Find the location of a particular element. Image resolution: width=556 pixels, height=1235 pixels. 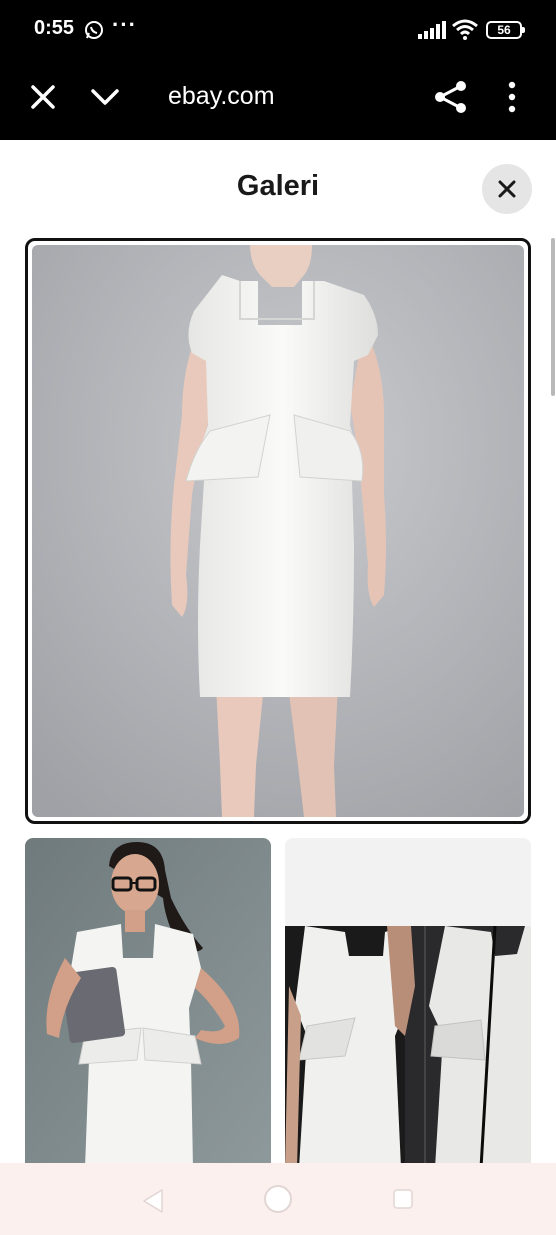

dress-photo-mirror is located at coordinates (408, 1047).